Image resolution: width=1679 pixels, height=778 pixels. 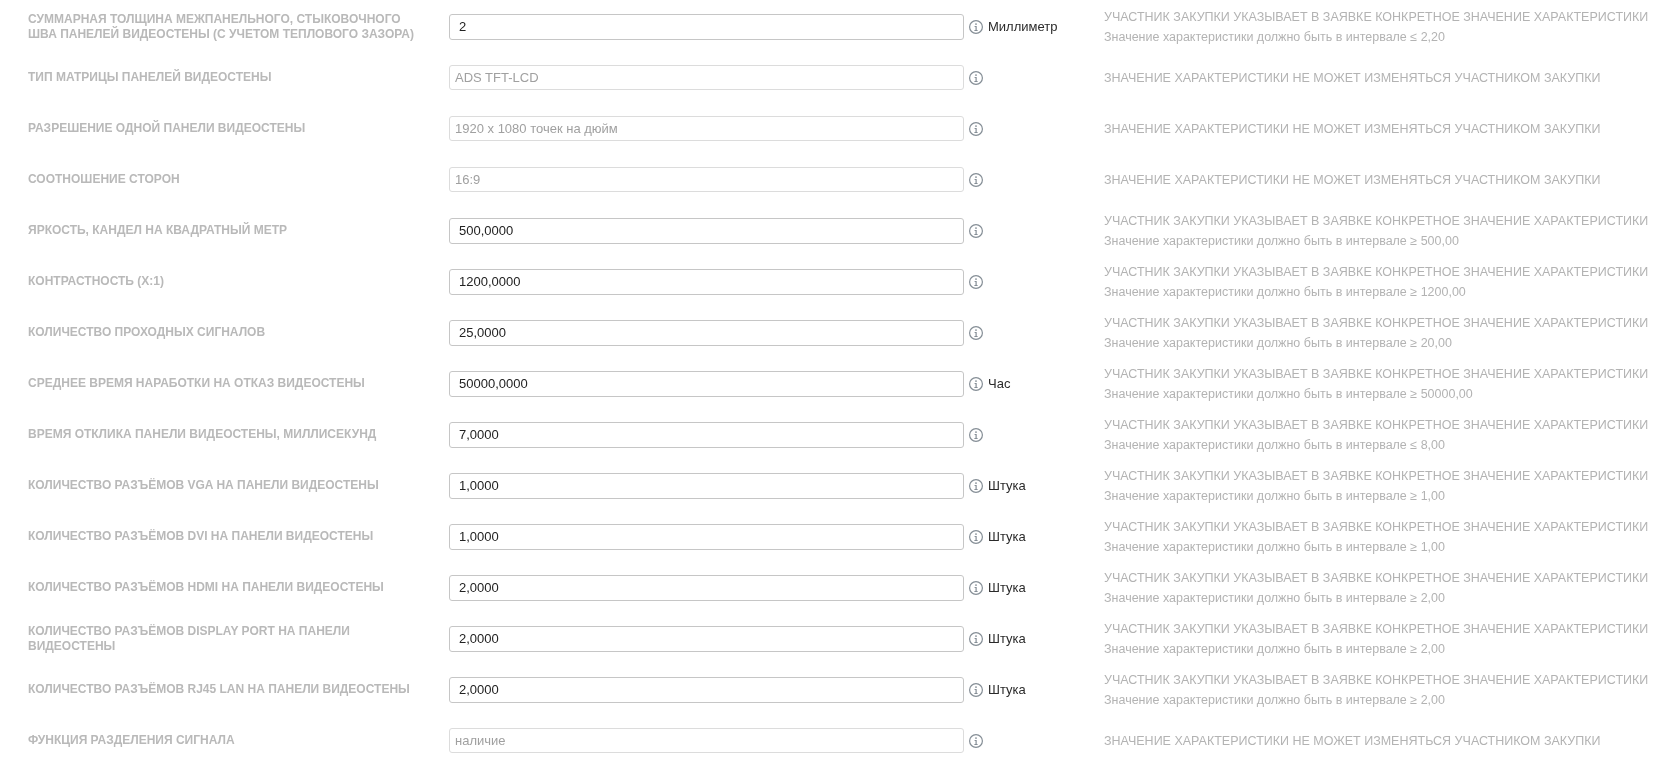 I want to click on field-label: ВРЕМЯ ОТКЛИКА ПАНЕЛИ ВИДЕОСТЕНЫ, МИЛЛИСЕКУНД, so click(x=202, y=434).